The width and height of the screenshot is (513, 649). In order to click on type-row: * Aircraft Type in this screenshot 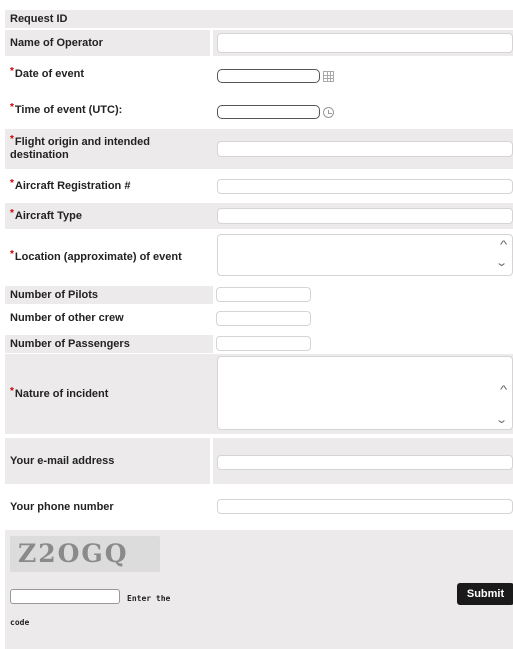, I will do `click(259, 216)`.